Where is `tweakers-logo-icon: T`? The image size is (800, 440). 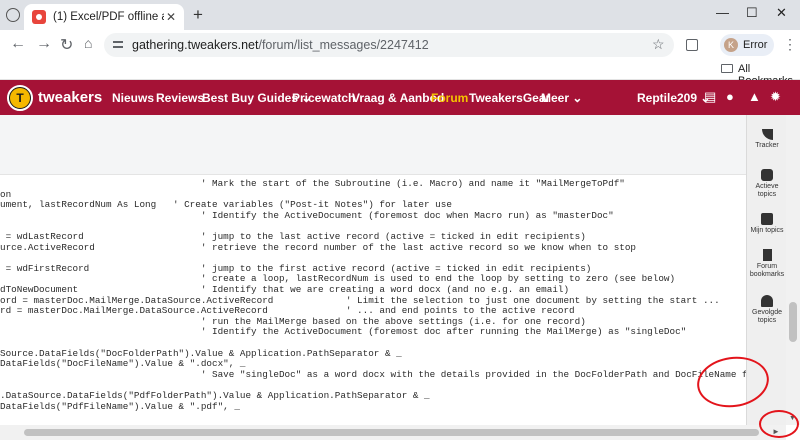 tweakers-logo-icon: T is located at coordinates (20, 98).